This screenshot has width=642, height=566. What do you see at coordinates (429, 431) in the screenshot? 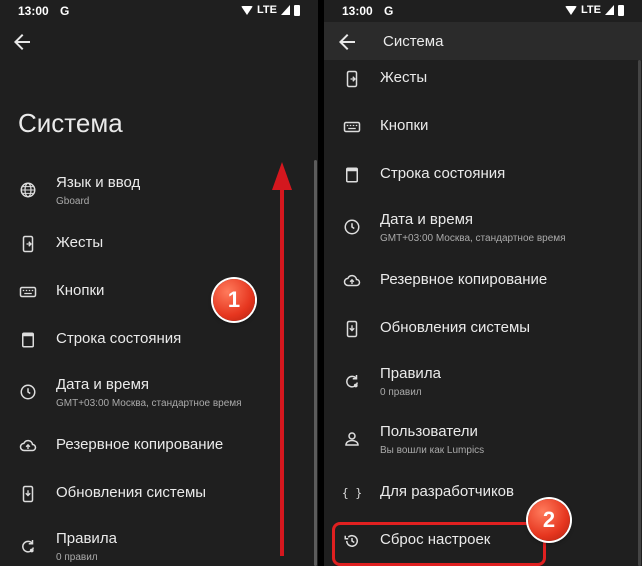
I see `settings-item-label: Пользователи` at bounding box center [429, 431].